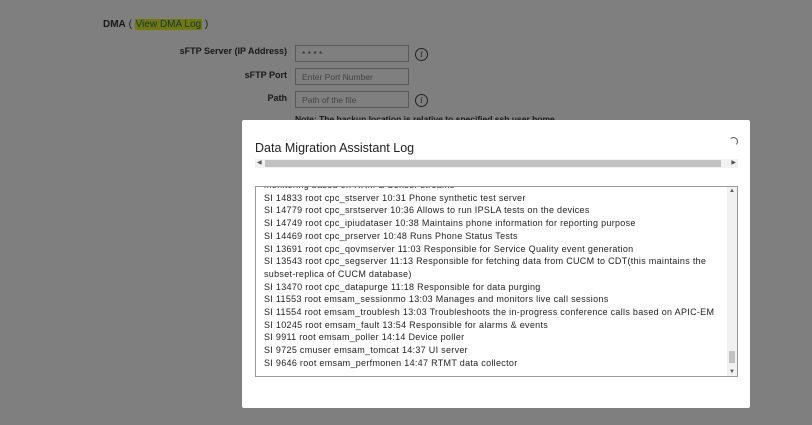 This screenshot has width=812, height=425. Describe the element at coordinates (732, 372) in the screenshot. I see `scroll-down-icon: ▼` at that location.